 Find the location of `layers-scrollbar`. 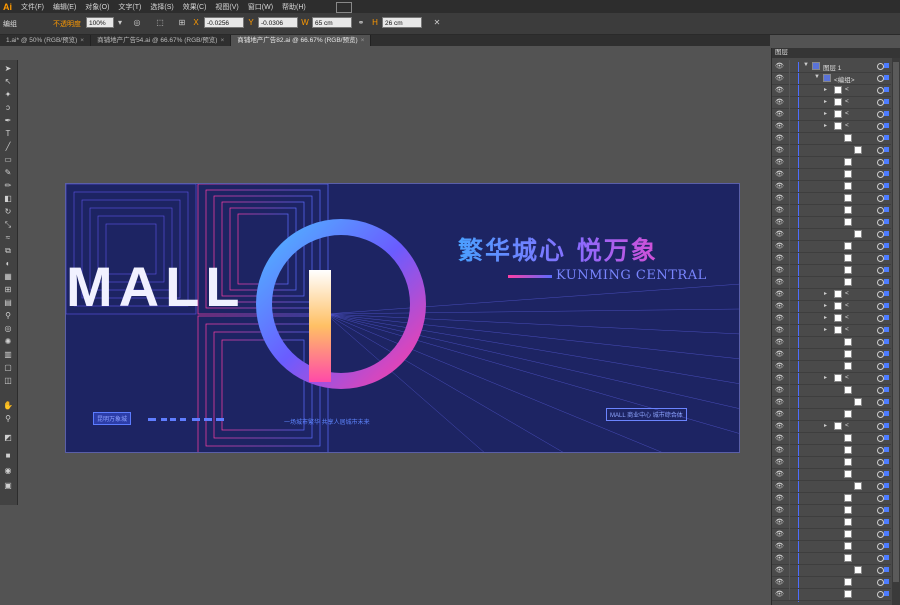

layers-scrollbar is located at coordinates (896, 331).